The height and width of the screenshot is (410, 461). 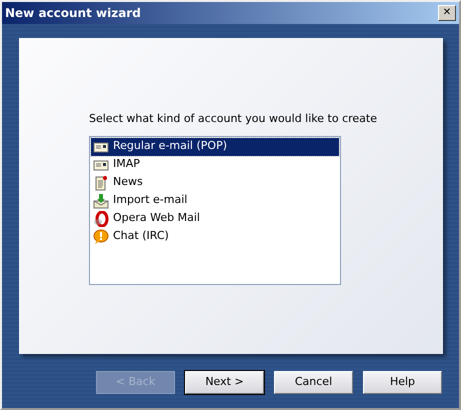 I want to click on list-item: Chat (IRC), so click(x=215, y=237).